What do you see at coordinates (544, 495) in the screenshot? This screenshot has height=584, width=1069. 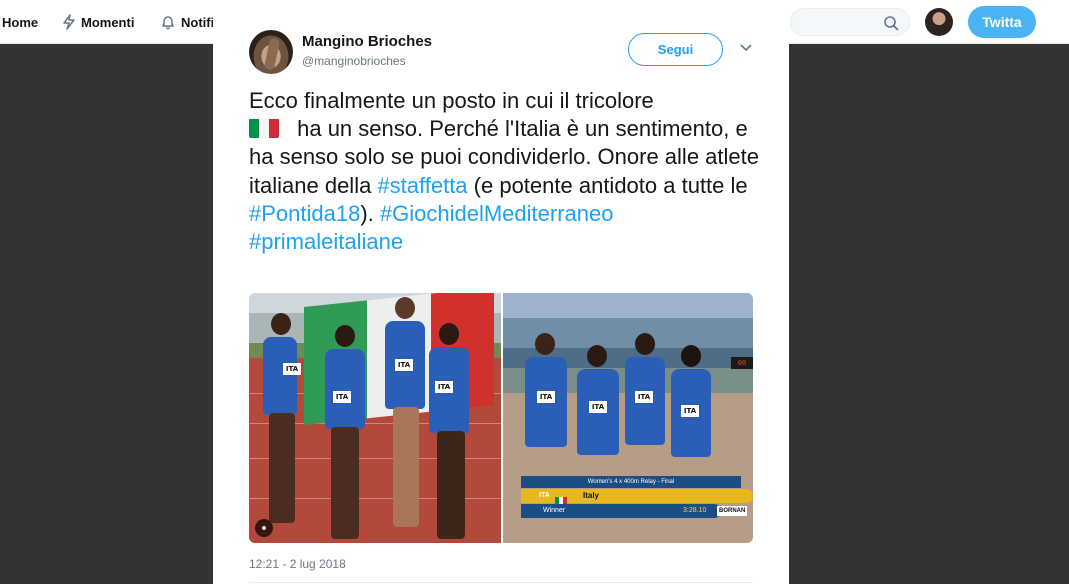 I see `broadcast-country-code: ITA` at bounding box center [544, 495].